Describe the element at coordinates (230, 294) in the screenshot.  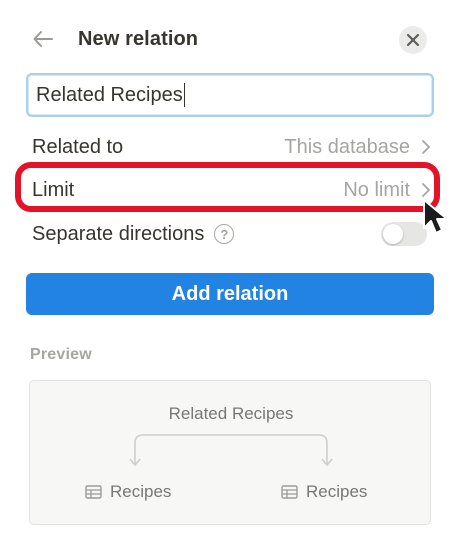
I see `add-relation-button: Add relation` at that location.